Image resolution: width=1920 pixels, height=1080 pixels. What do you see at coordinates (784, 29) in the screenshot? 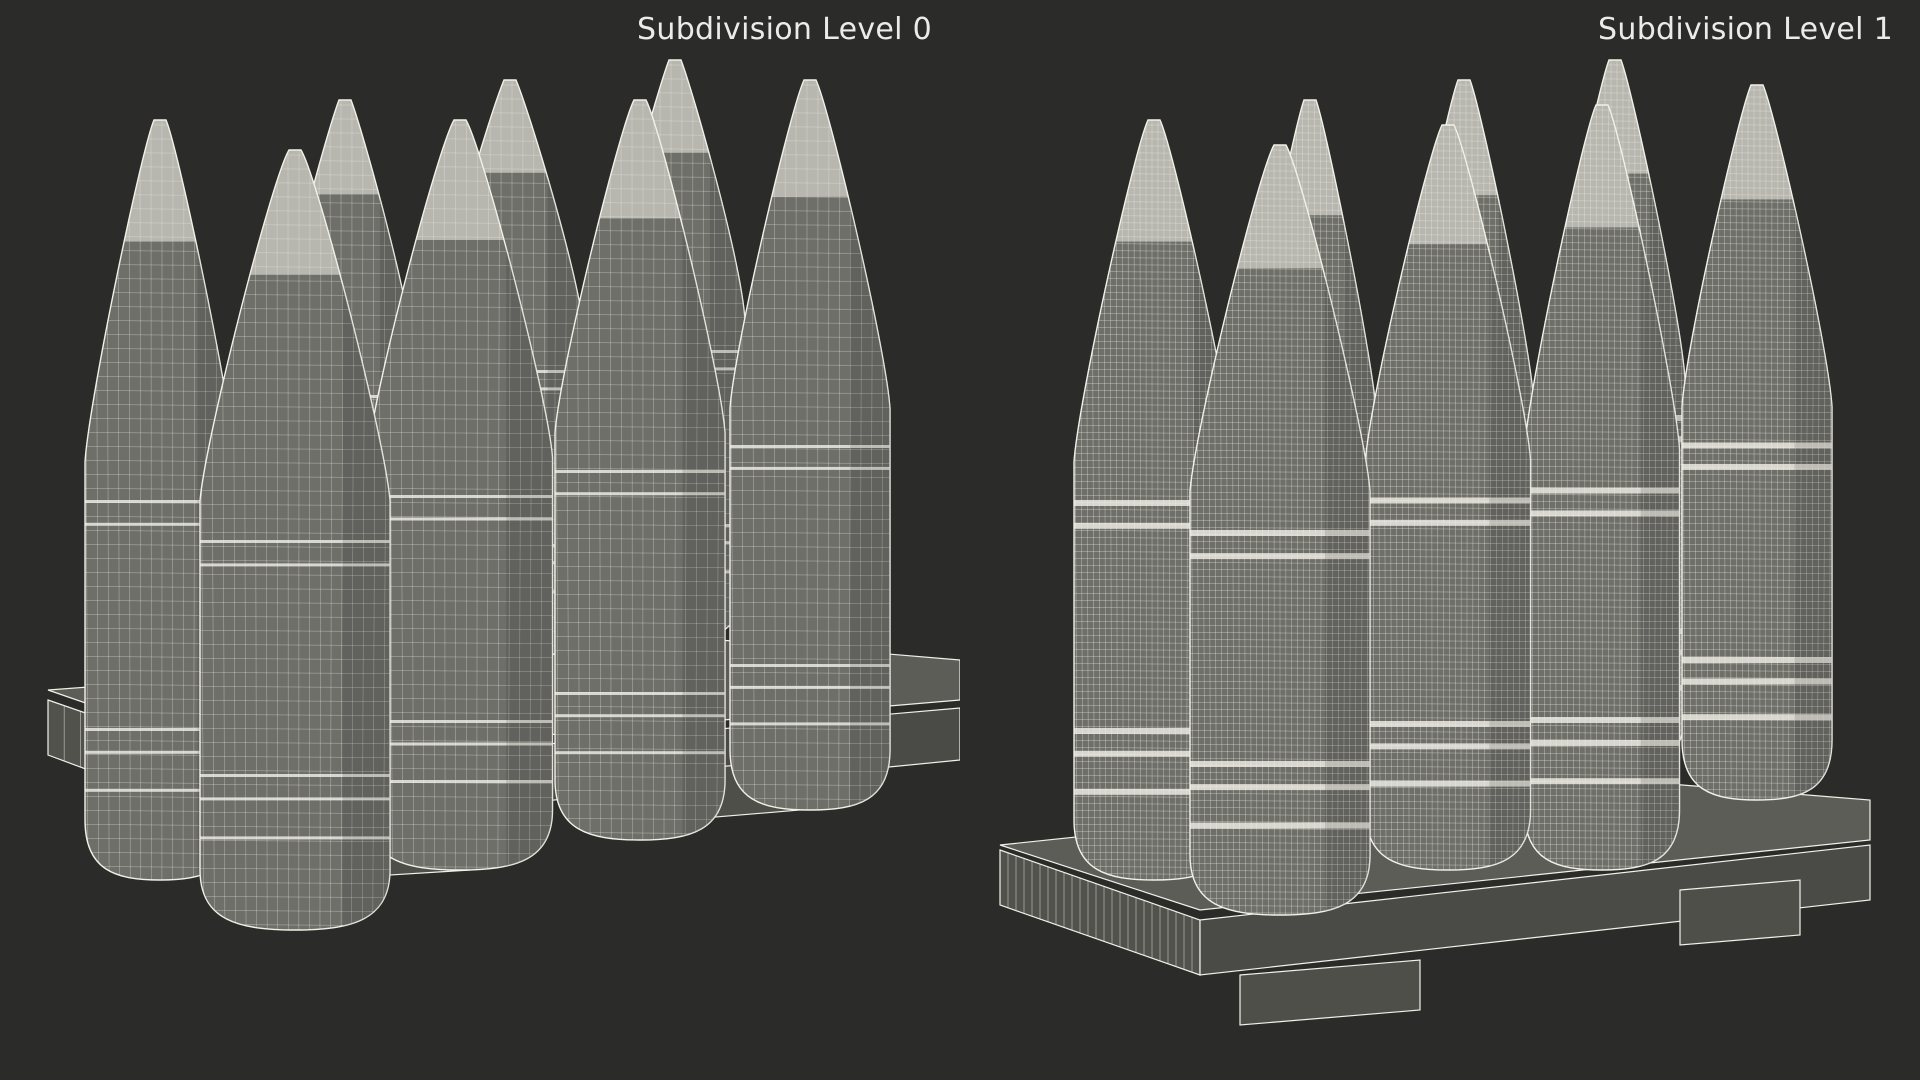
I see `subdivision-level-0-label: Subdivision Level 0` at bounding box center [784, 29].